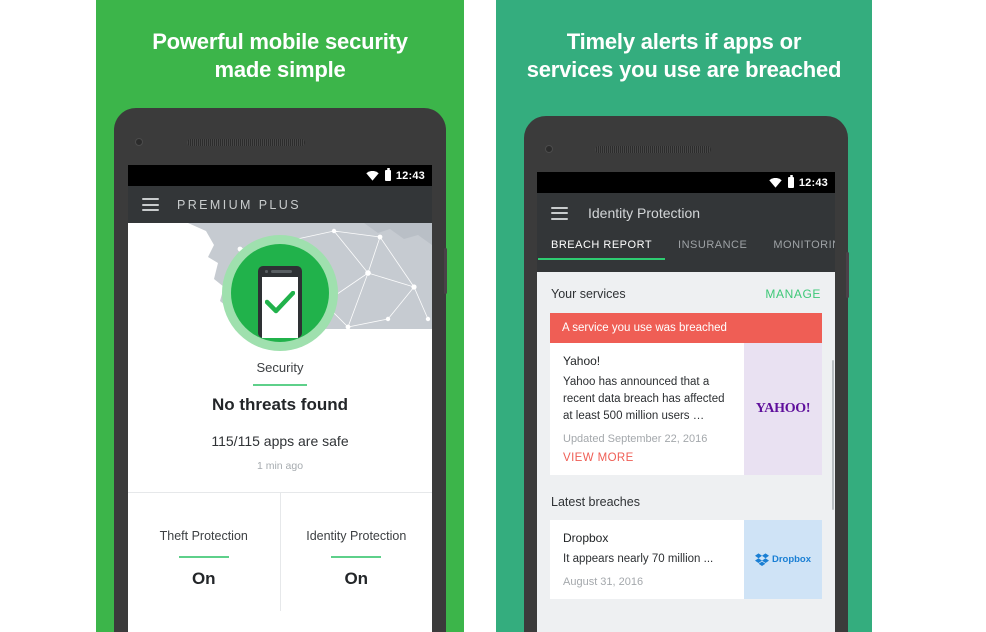  What do you see at coordinates (647, 458) in the screenshot?
I see `view-more-link: VIEW MORE` at bounding box center [647, 458].